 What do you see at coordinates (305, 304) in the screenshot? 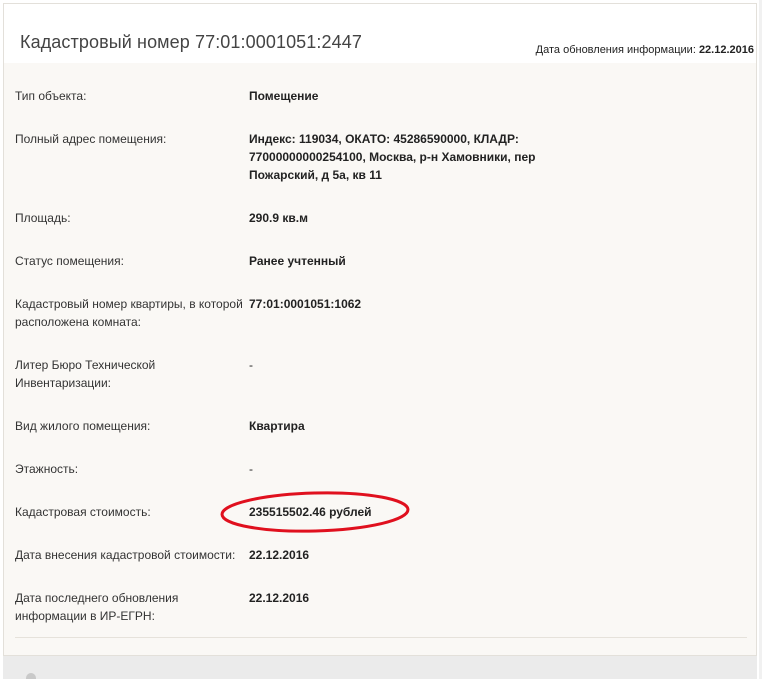
I see `row-value: 77:01:0001051:1062` at bounding box center [305, 304].